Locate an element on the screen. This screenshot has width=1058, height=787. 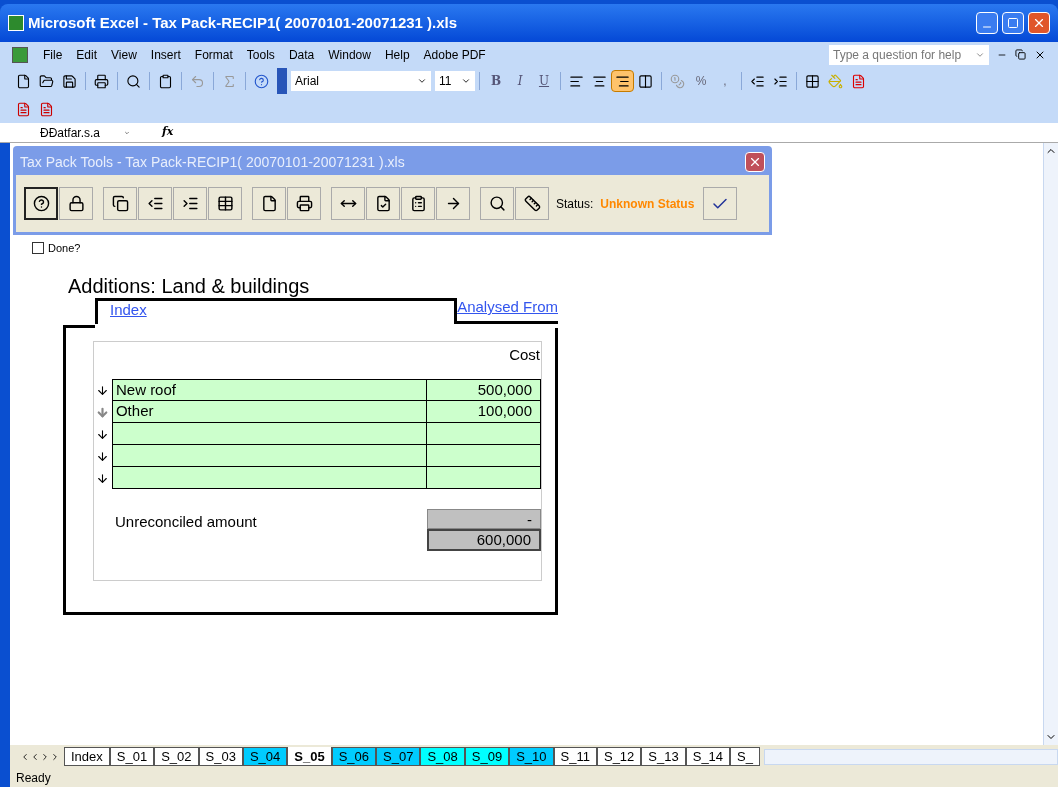
vertical-scrollbar is located at coordinates (1050, 444).